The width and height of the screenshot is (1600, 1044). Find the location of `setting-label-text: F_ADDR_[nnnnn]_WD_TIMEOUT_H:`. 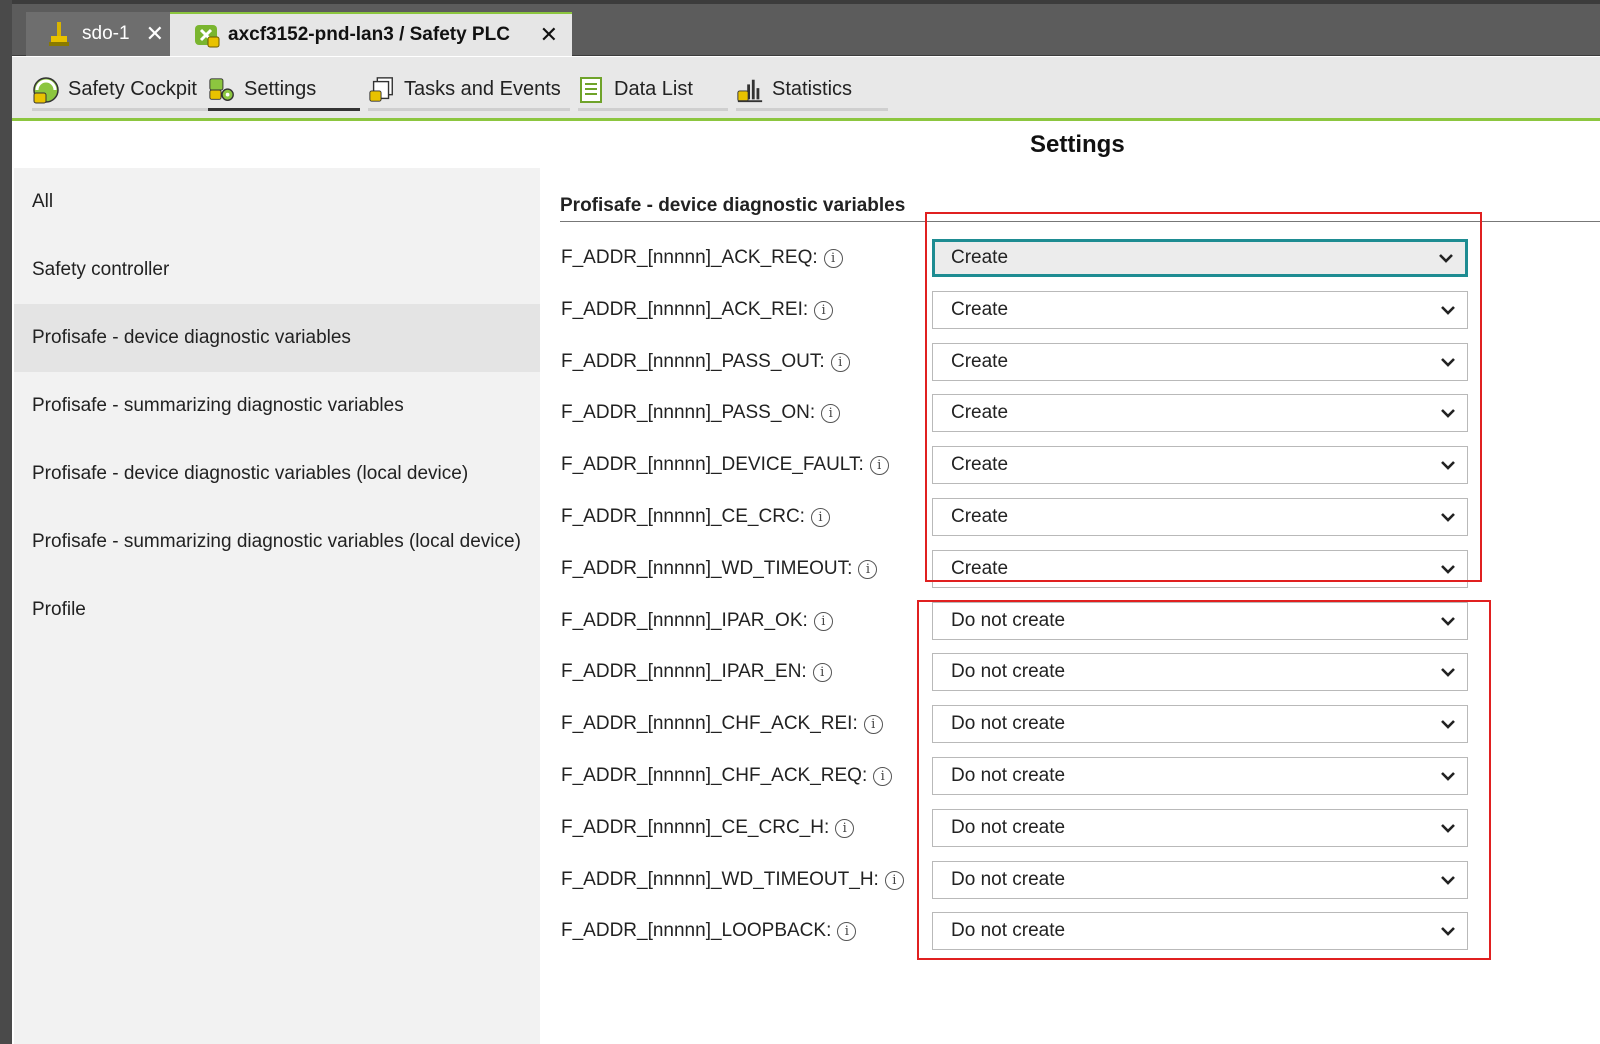

setting-label-text: F_ADDR_[nnnnn]_WD_TIMEOUT_H: is located at coordinates (720, 879).